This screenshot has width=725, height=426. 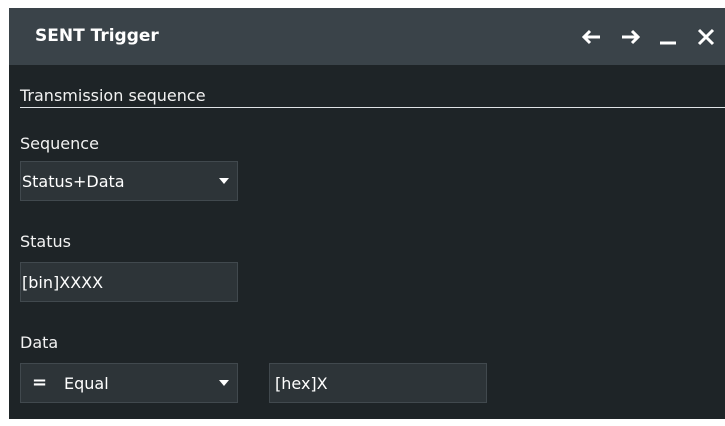 I want to click on minimize-button, so click(x=668, y=36).